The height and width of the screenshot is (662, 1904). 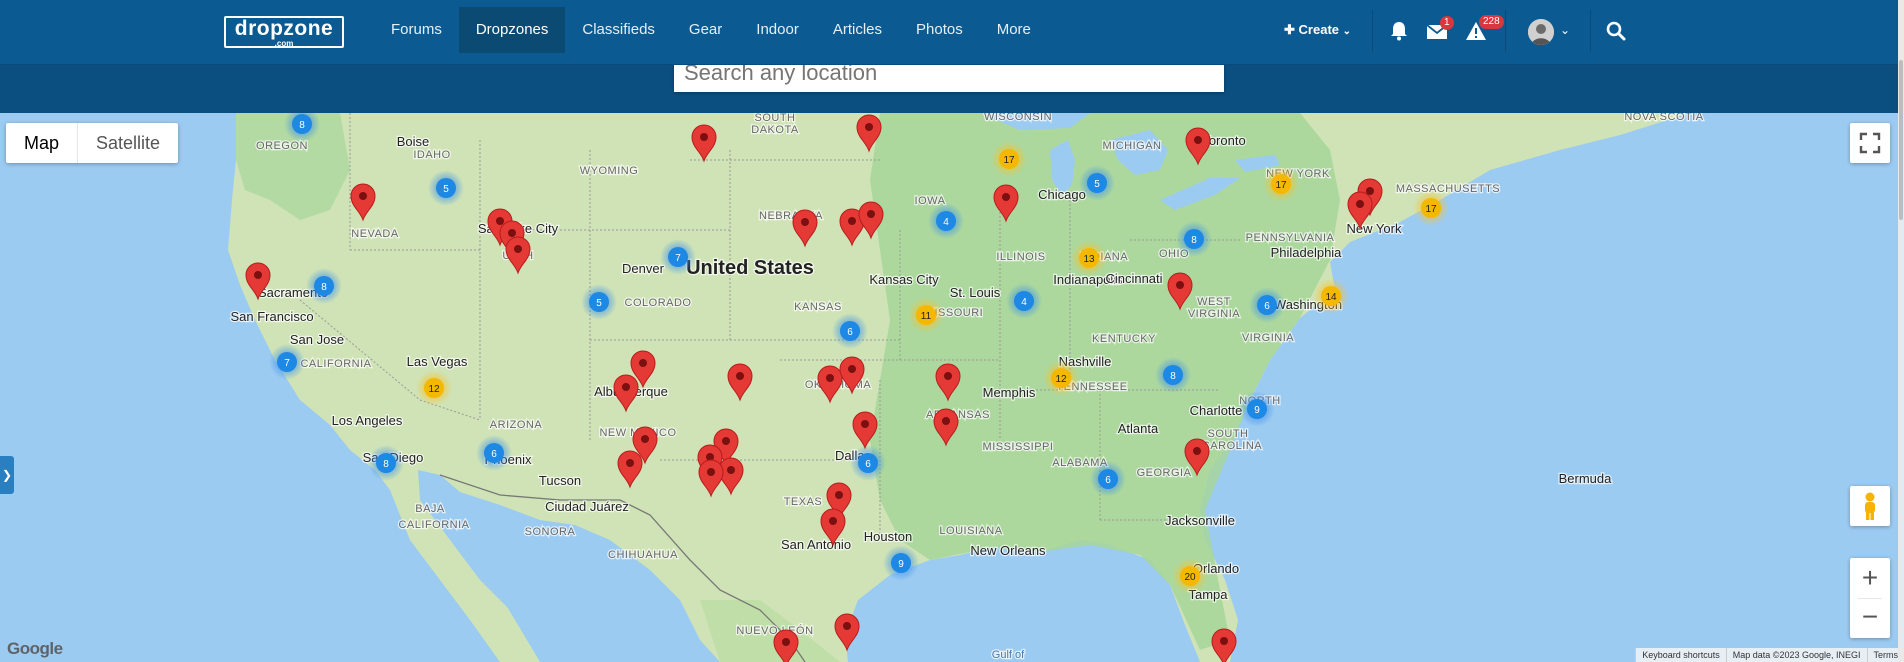 What do you see at coordinates (271, 316) in the screenshot?
I see `map-label: San Francisco` at bounding box center [271, 316].